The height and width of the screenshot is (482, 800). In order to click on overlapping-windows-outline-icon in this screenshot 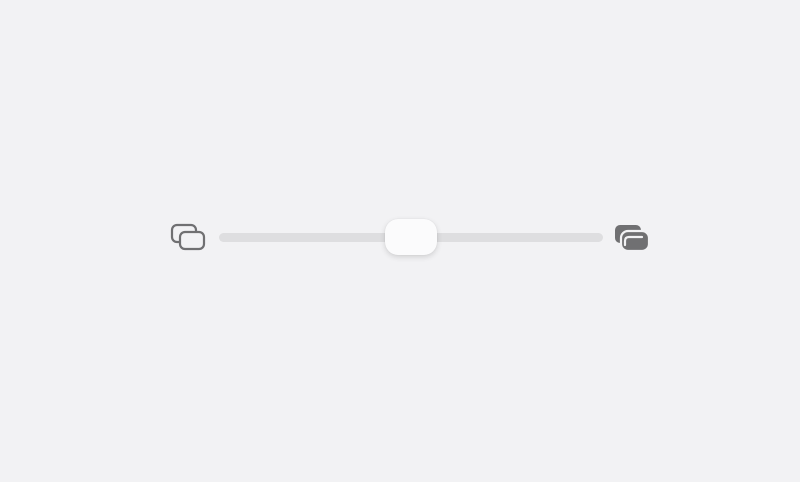, I will do `click(189, 237)`.